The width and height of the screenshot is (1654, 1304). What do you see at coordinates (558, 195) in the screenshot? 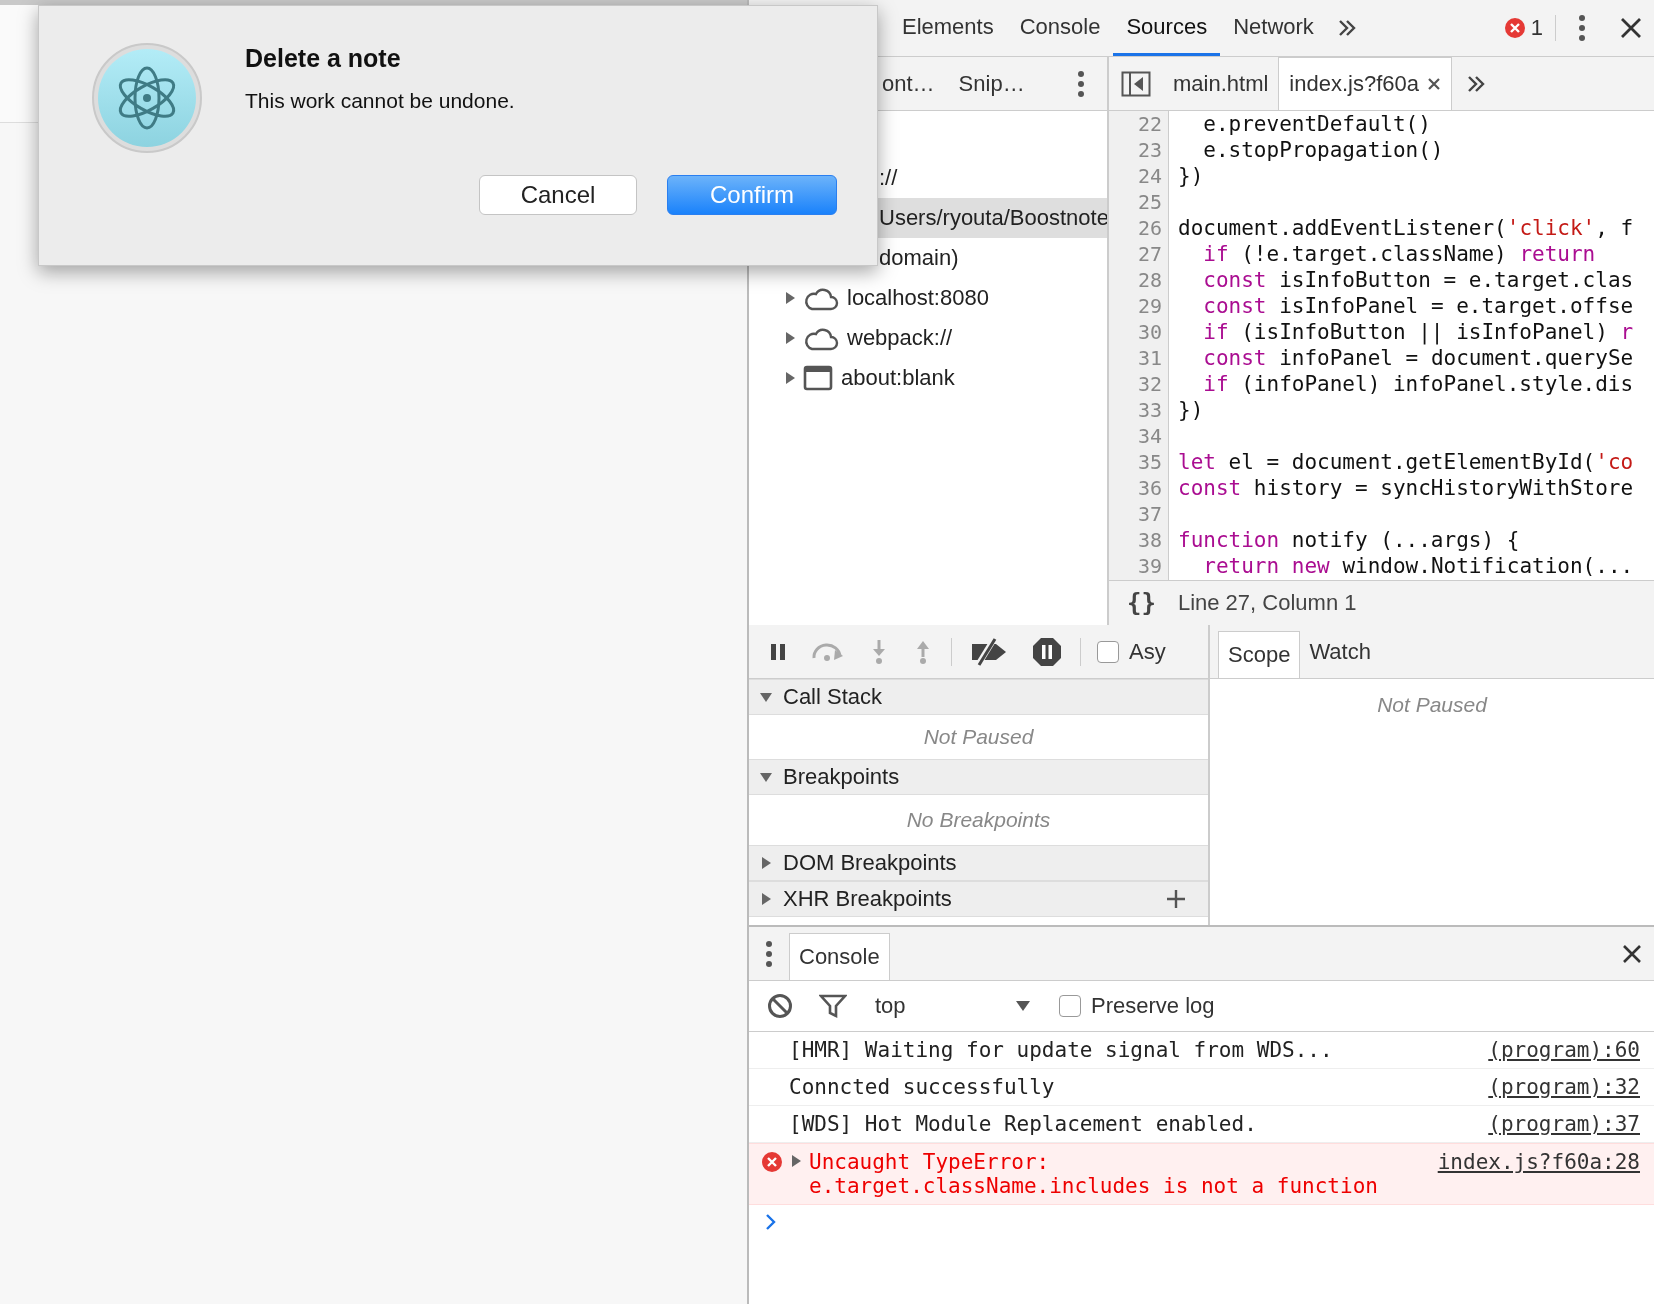
I see `cancel-button: Cancel` at bounding box center [558, 195].